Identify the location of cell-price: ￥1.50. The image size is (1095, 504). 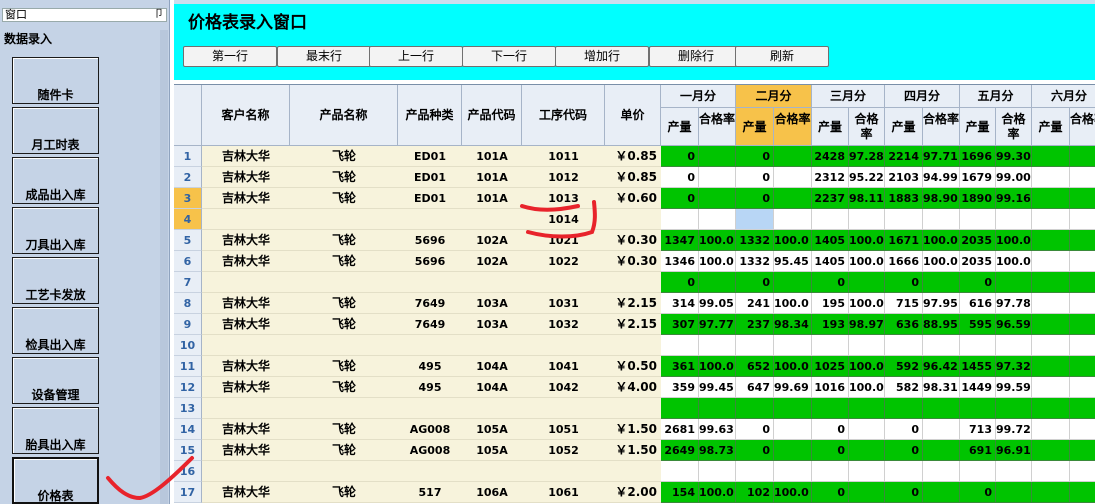
(633, 429).